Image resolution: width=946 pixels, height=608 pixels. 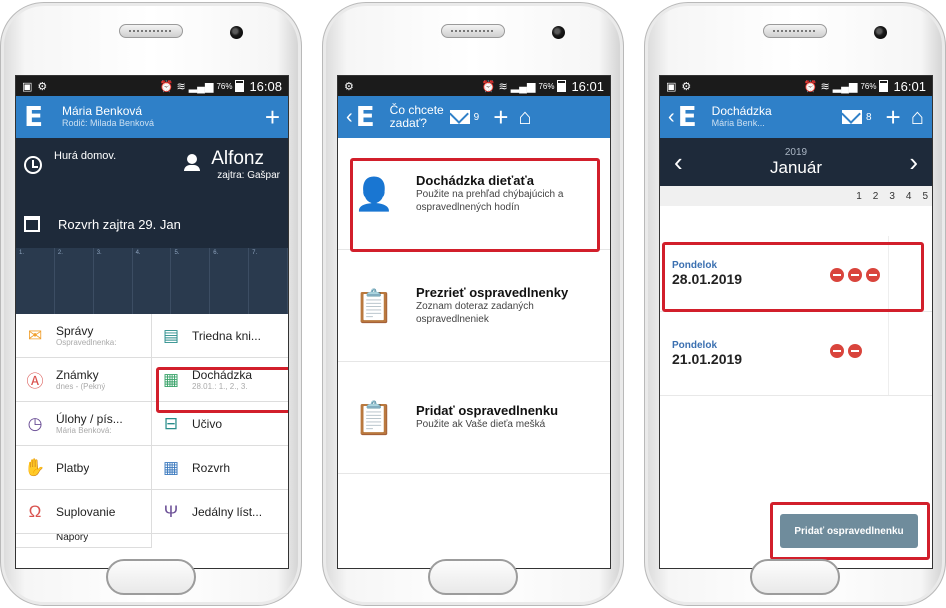 I want to click on substitute-icon: Ω, so click(x=35, y=511).